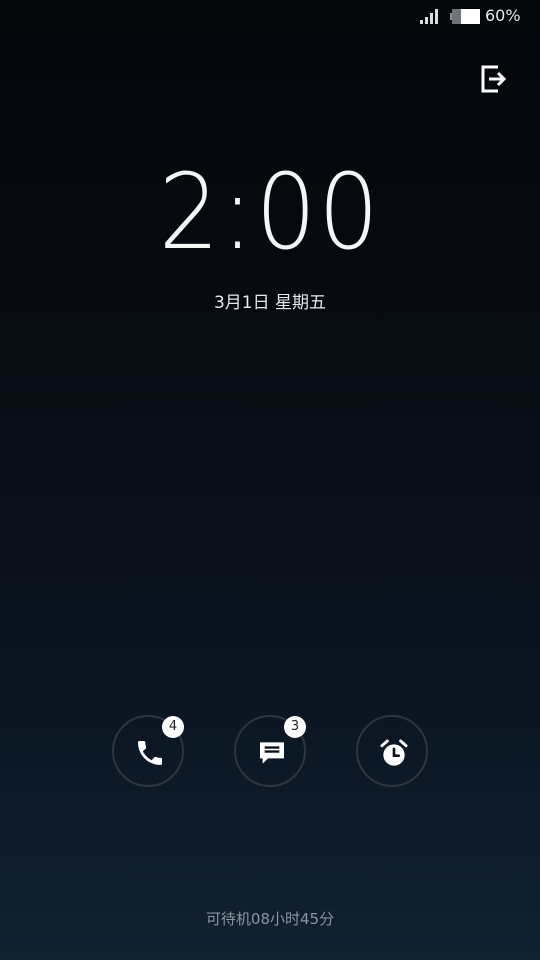 This screenshot has height=960, width=540. Describe the element at coordinates (295, 727) in the screenshot. I see `message-badge: 3` at that location.